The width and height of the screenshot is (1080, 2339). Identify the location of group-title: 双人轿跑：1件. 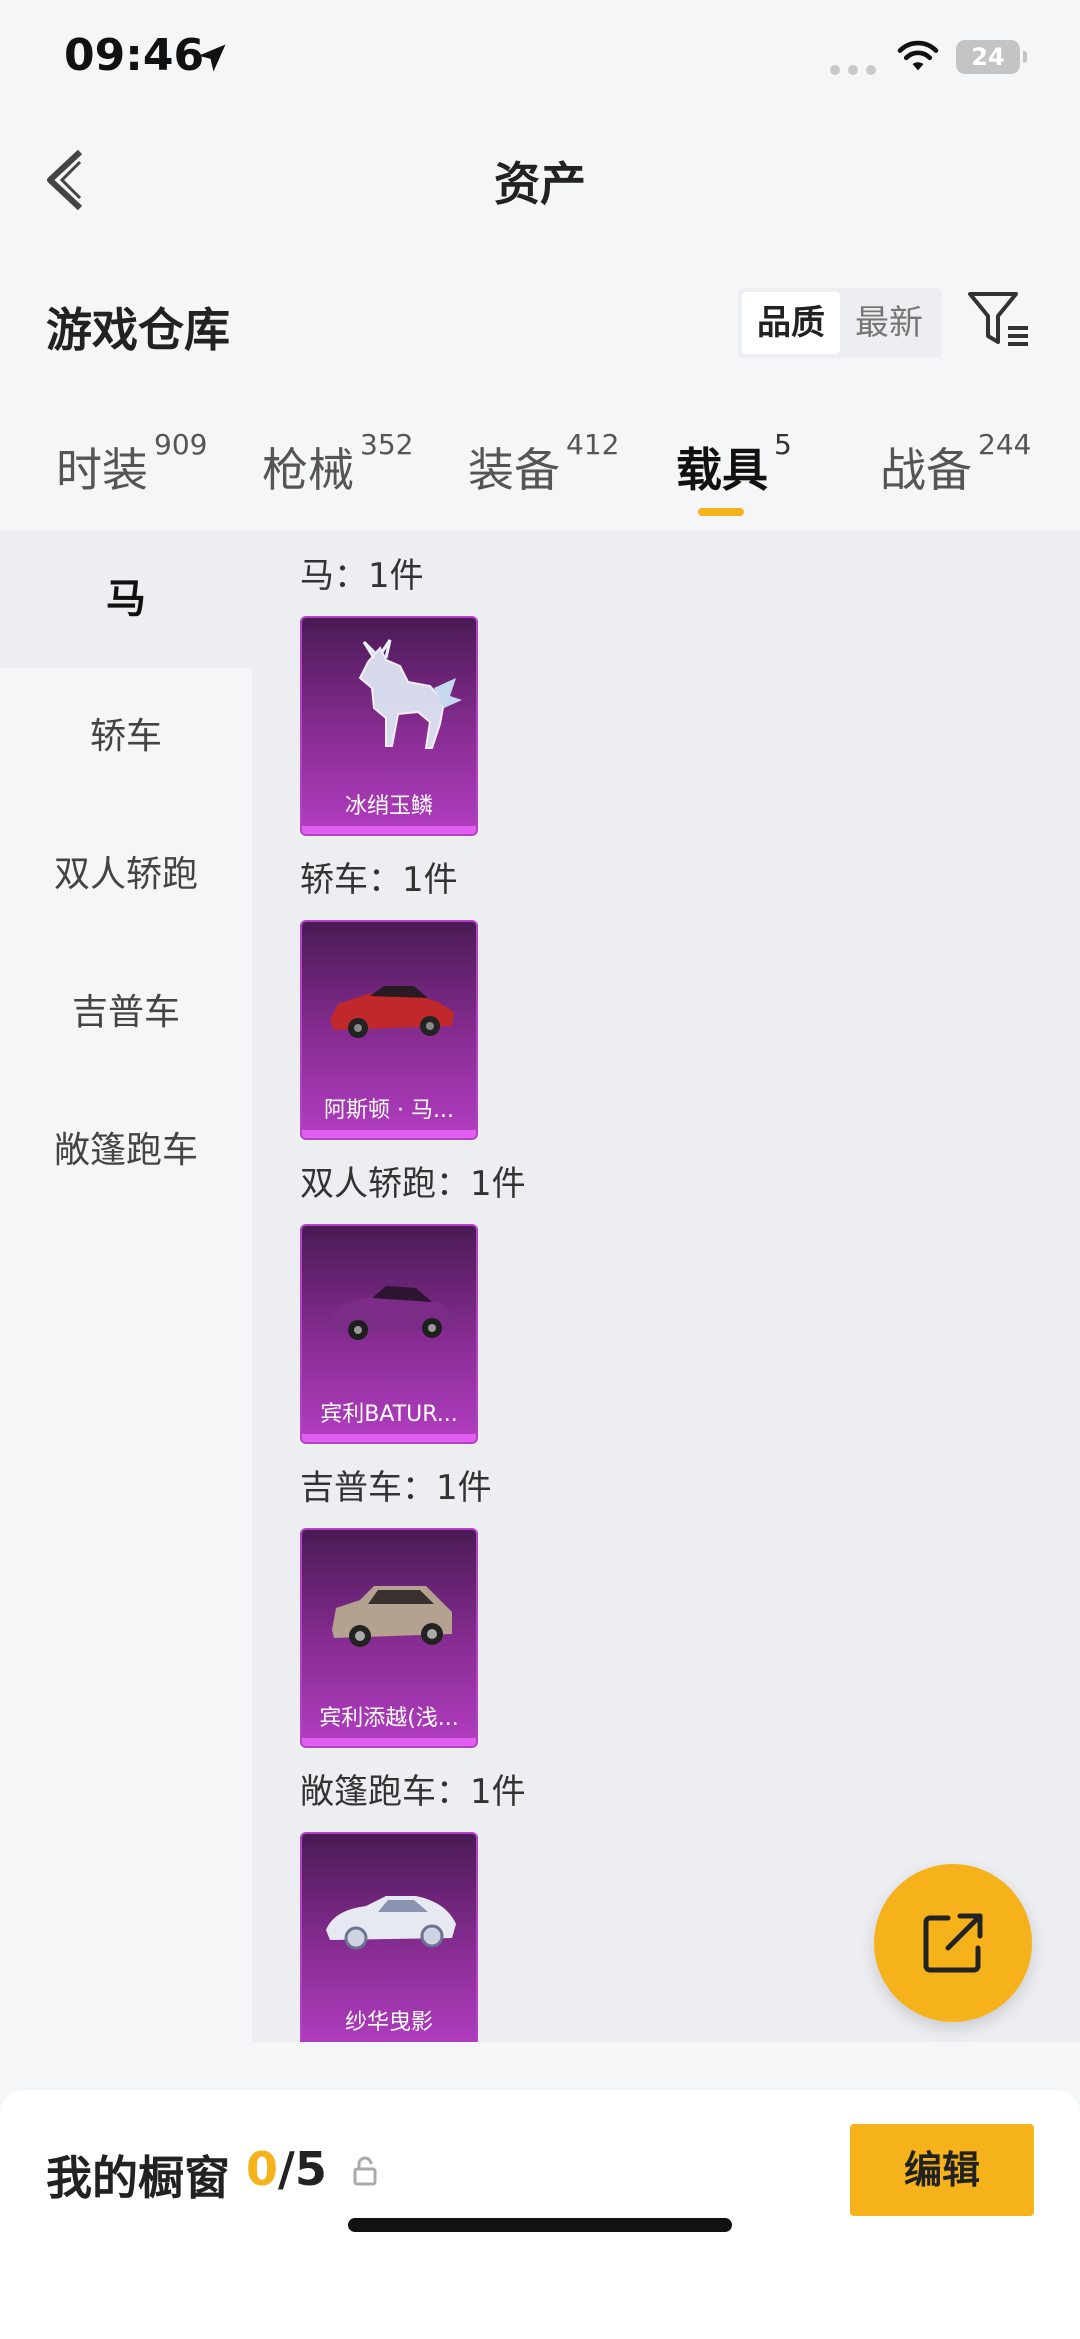
(413, 1184).